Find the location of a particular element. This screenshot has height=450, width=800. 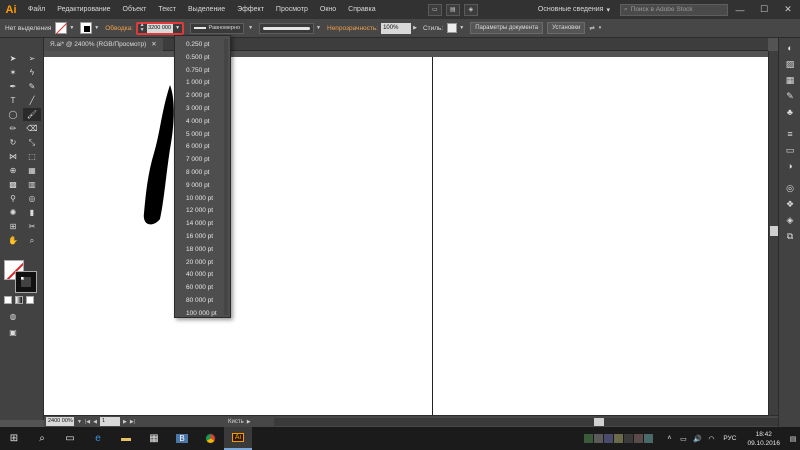

close-tab-icon: ✕ is located at coordinates (153, 44).